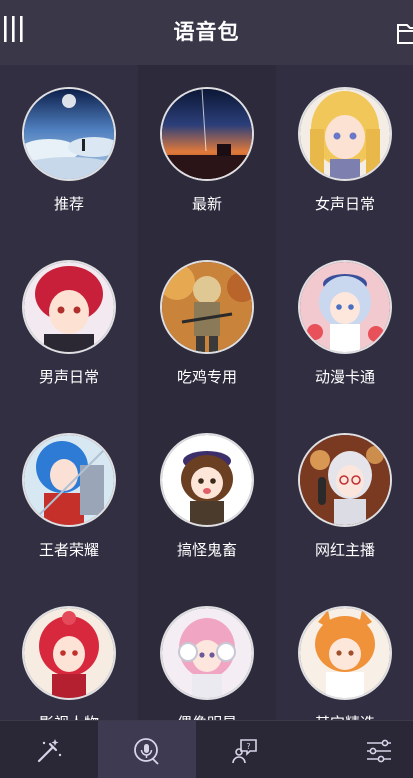  I want to click on anime-sky-scene-avatar, so click(69, 134).